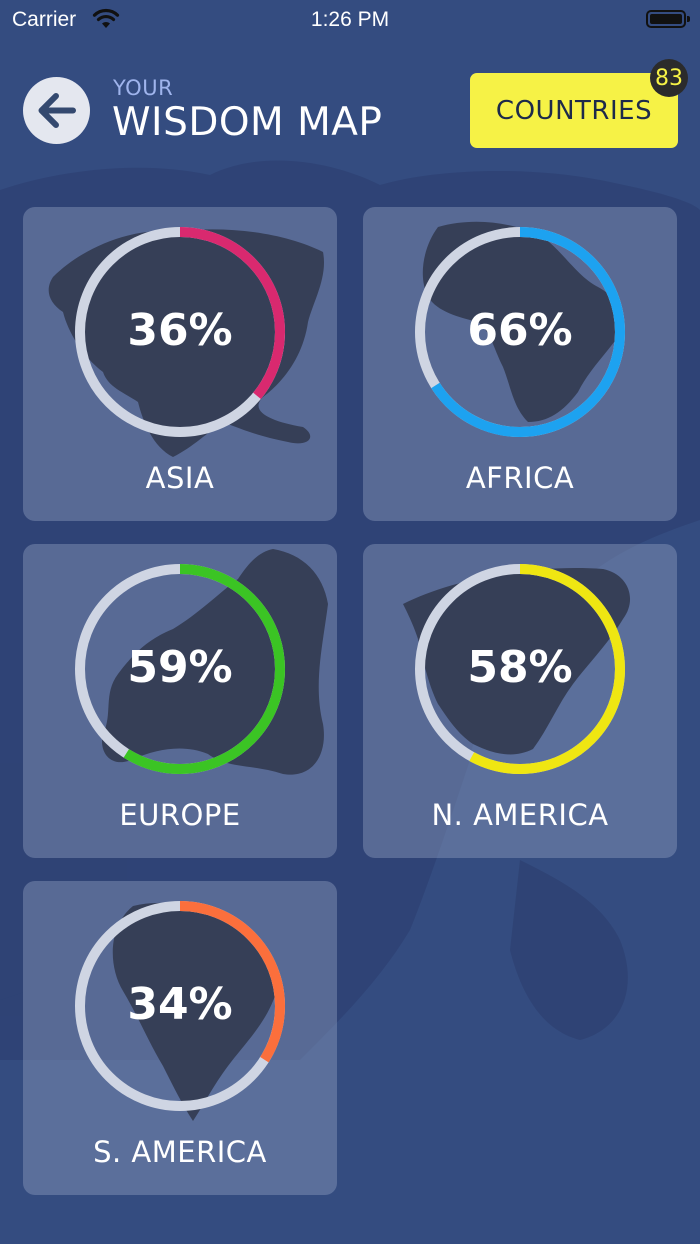 The image size is (700, 1244). What do you see at coordinates (180, 330) in the screenshot?
I see `progress-percent: 36%` at bounding box center [180, 330].